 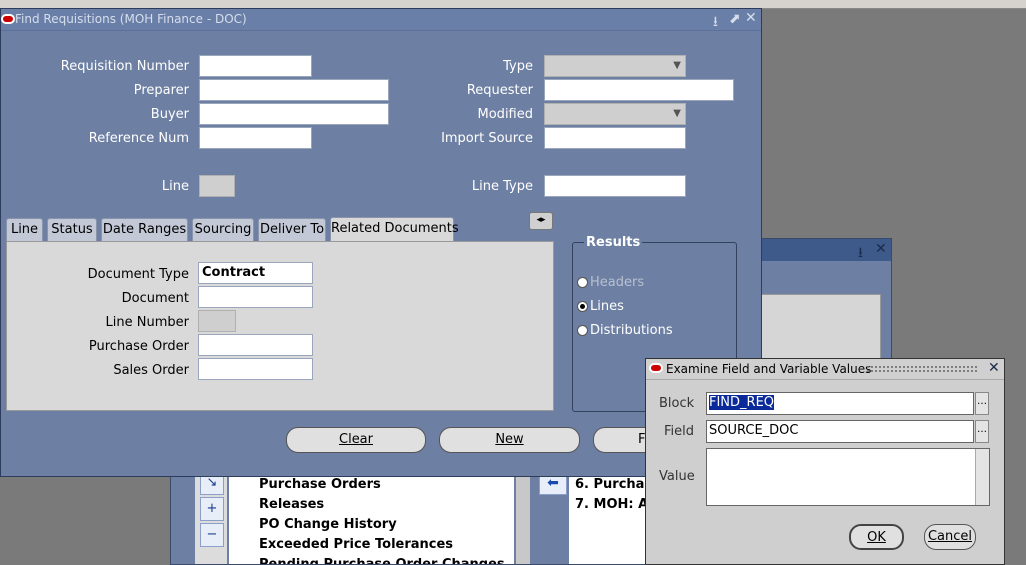 I want to click on tab-related-documents: Related Documents, so click(x=394, y=230).